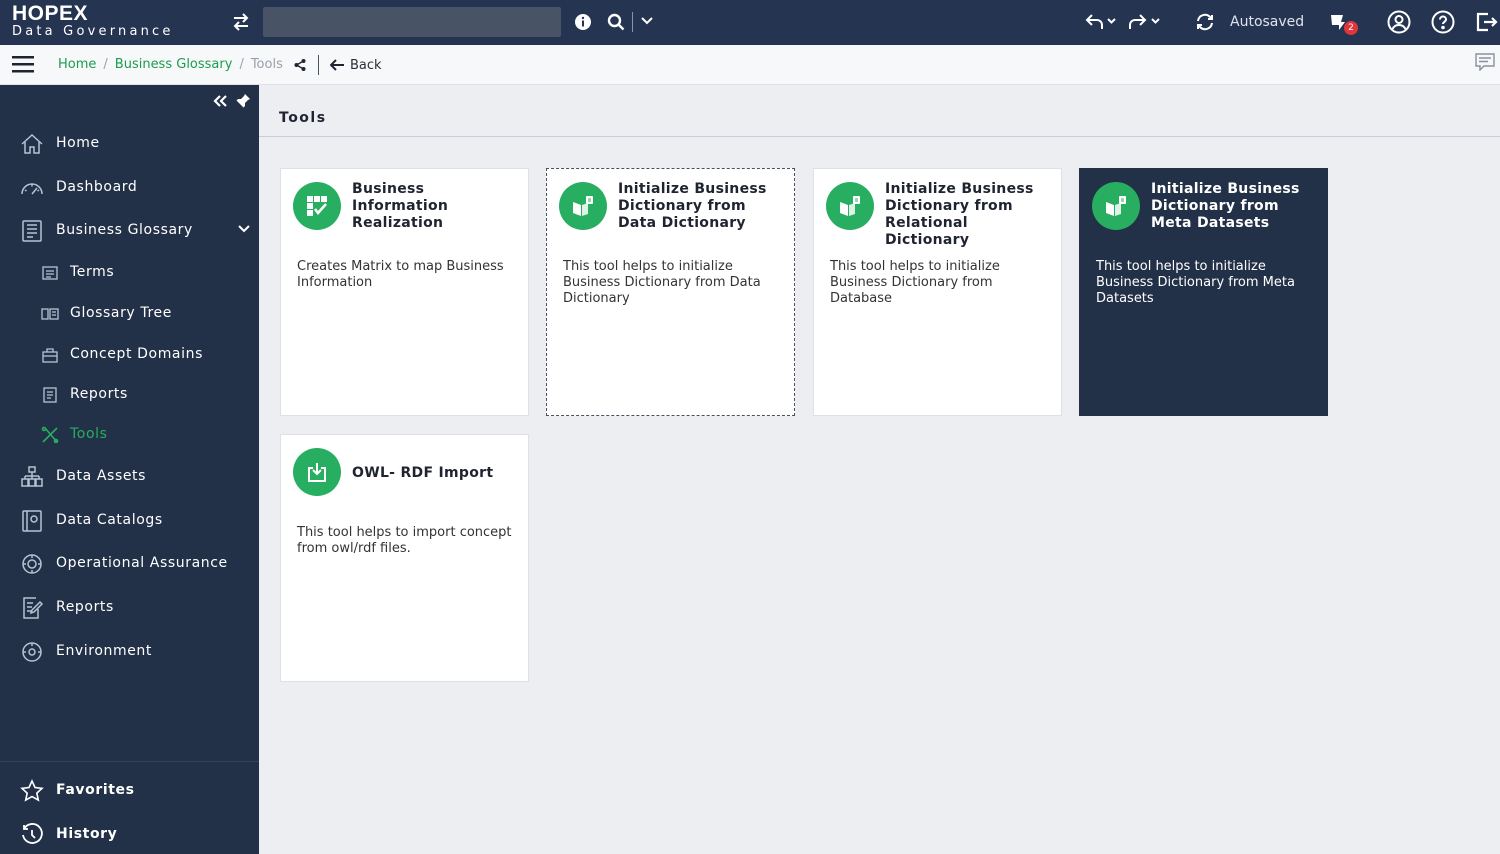 This screenshot has height=854, width=1500. Describe the element at coordinates (32, 188) in the screenshot. I see `dashboard-gauge-icon` at that location.